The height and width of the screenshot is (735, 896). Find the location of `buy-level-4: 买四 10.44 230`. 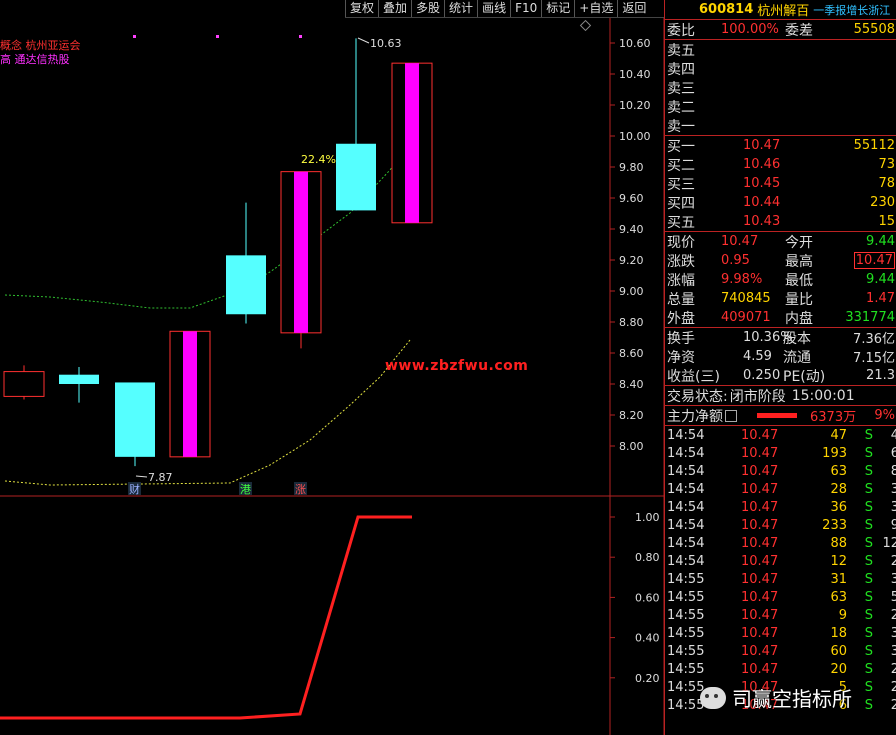

buy-level-4: 买四 10.44 230 is located at coordinates (780, 202).